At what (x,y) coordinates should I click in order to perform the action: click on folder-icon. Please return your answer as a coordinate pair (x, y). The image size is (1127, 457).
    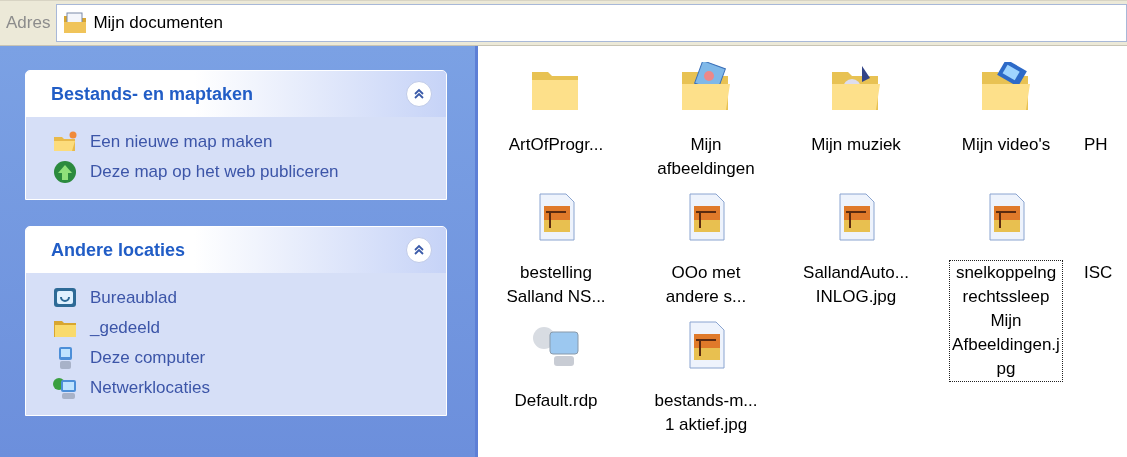
    Looking at the image, I should click on (65, 142).